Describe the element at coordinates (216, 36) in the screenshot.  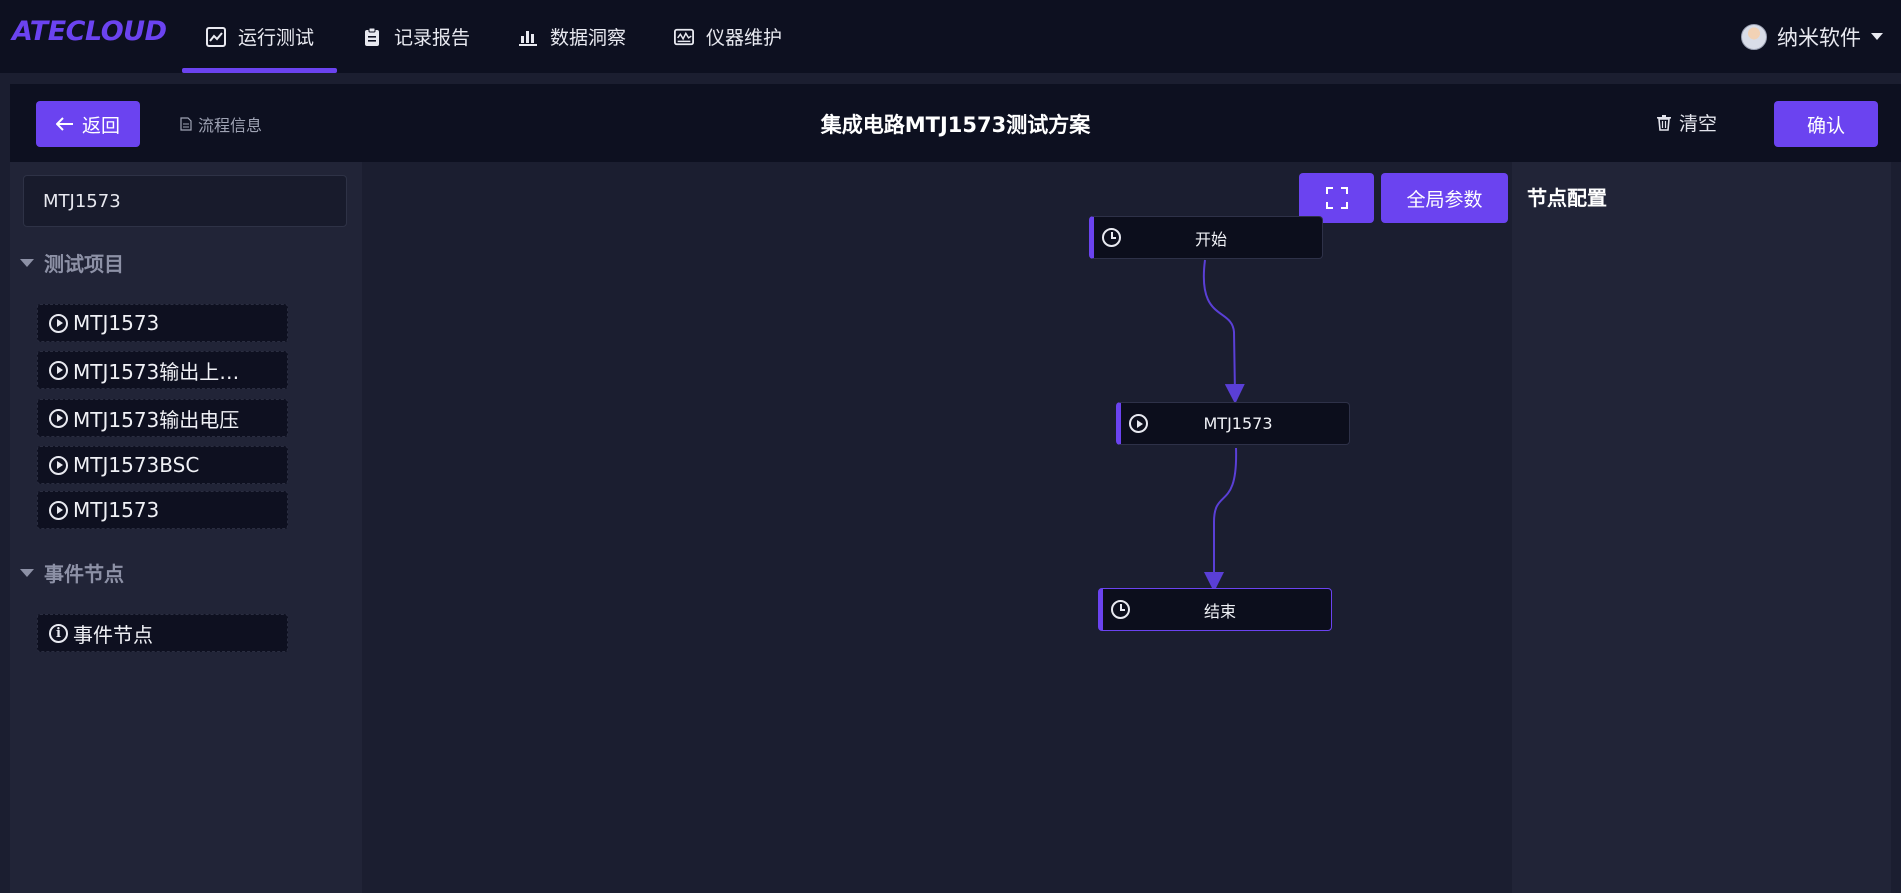
I see `line-chart-icon` at that location.